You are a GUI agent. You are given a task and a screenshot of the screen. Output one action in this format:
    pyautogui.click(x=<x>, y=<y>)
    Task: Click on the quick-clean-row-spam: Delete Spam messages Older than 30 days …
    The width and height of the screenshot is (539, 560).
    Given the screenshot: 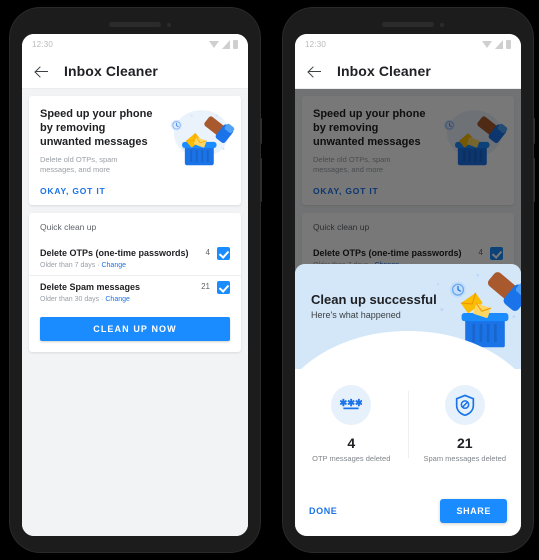 What is the action you would take?
    pyautogui.click(x=135, y=292)
    